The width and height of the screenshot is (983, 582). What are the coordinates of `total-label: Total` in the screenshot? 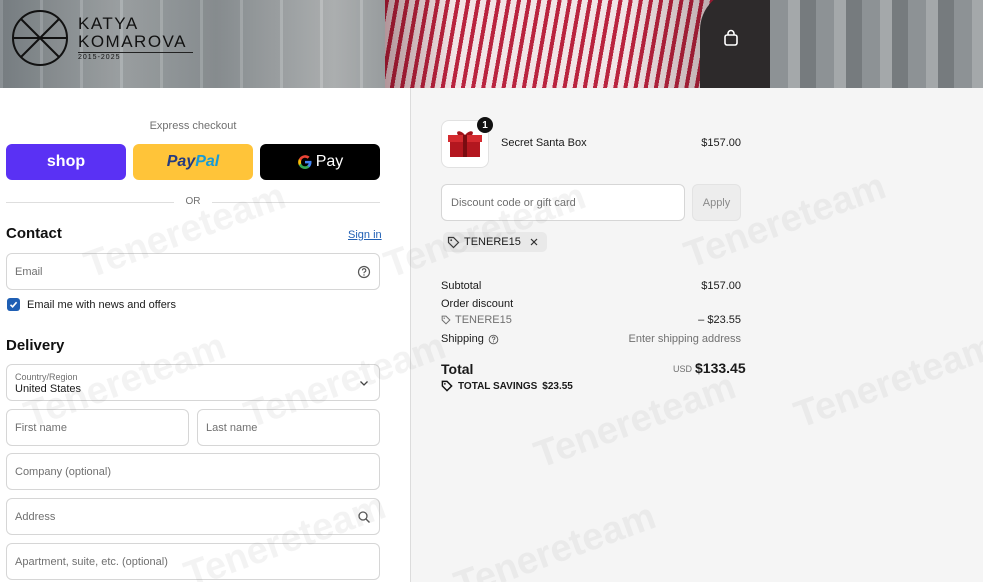 It's located at (457, 369).